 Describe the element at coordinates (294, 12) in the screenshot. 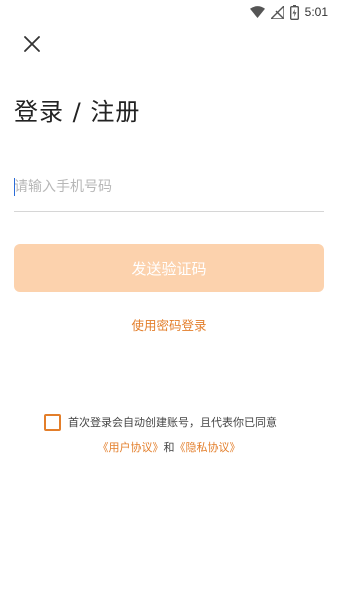

I see `battery-charging-icon` at that location.